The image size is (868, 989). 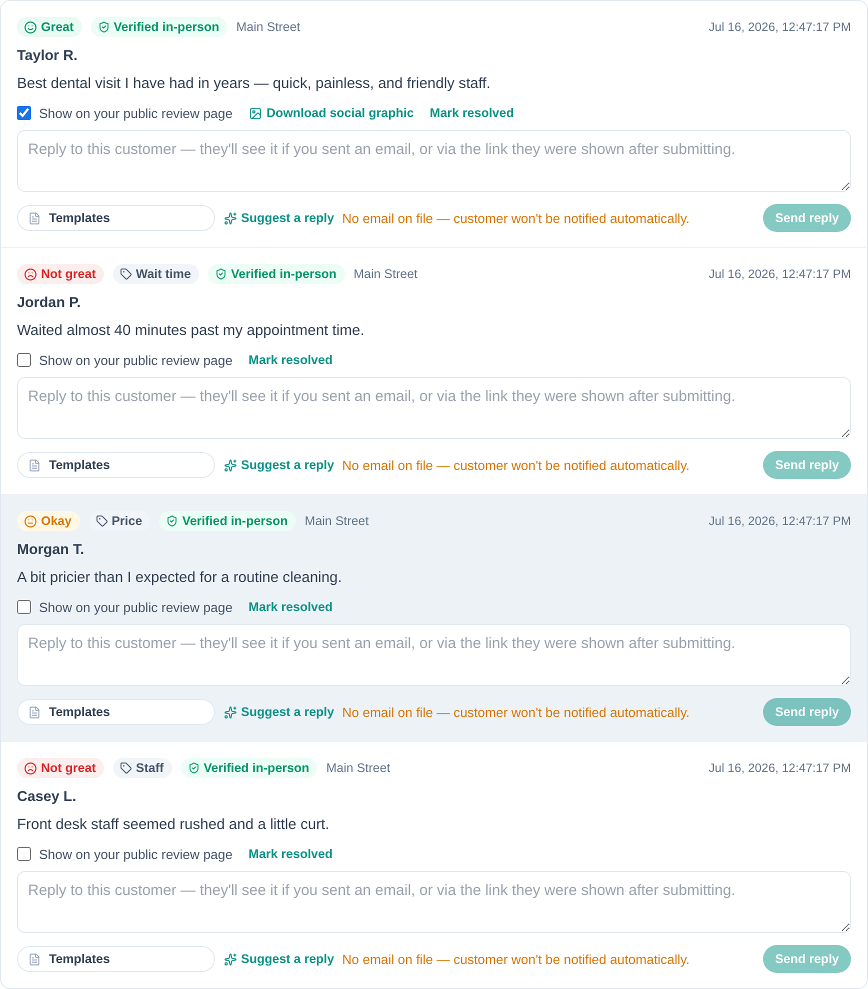 What do you see at coordinates (142, 768) in the screenshot?
I see `tag-badge: Staff` at bounding box center [142, 768].